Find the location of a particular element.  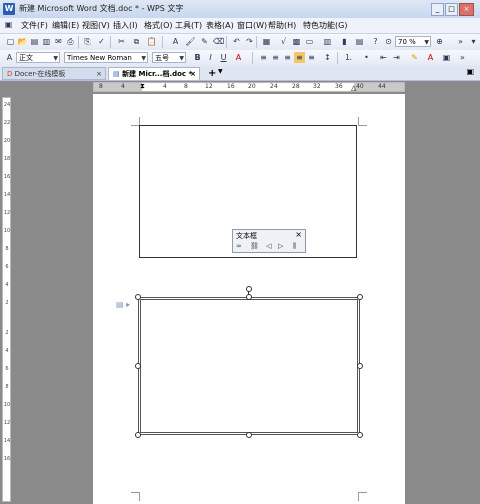

menu-insert: 插入(I) is located at coordinates (125, 25).